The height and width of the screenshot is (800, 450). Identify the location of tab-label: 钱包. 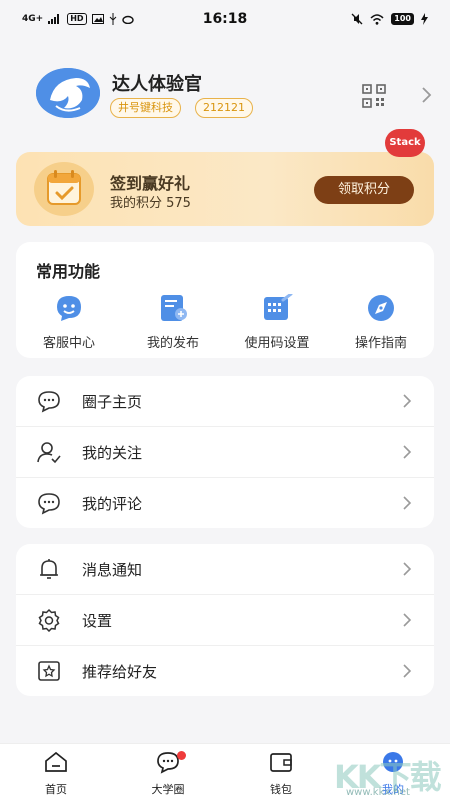
(281, 789).